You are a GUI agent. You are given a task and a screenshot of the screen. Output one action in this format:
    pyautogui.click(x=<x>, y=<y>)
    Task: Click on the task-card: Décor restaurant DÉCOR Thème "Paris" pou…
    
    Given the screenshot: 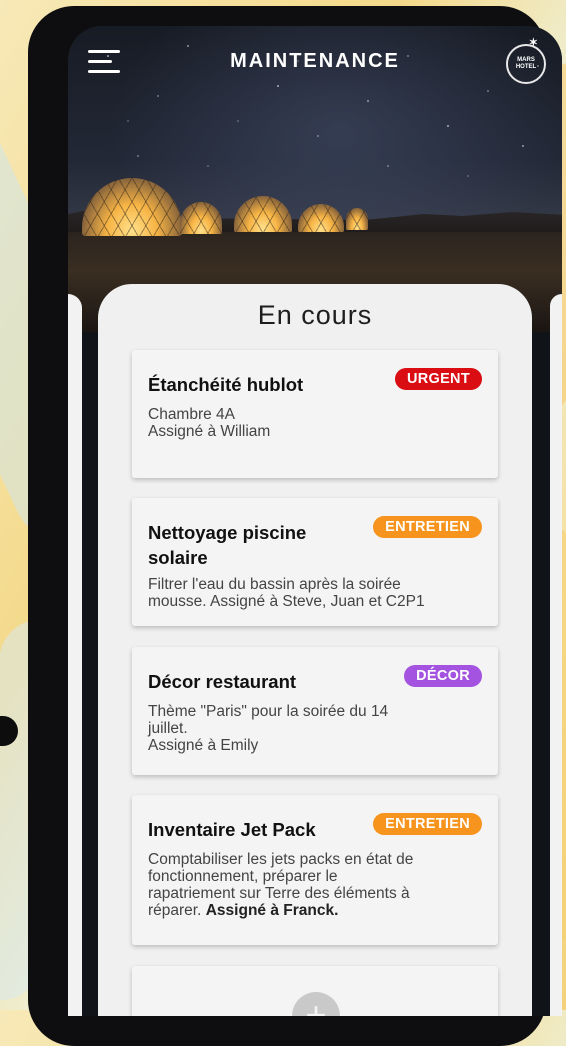 What is the action you would take?
    pyautogui.click(x=315, y=711)
    